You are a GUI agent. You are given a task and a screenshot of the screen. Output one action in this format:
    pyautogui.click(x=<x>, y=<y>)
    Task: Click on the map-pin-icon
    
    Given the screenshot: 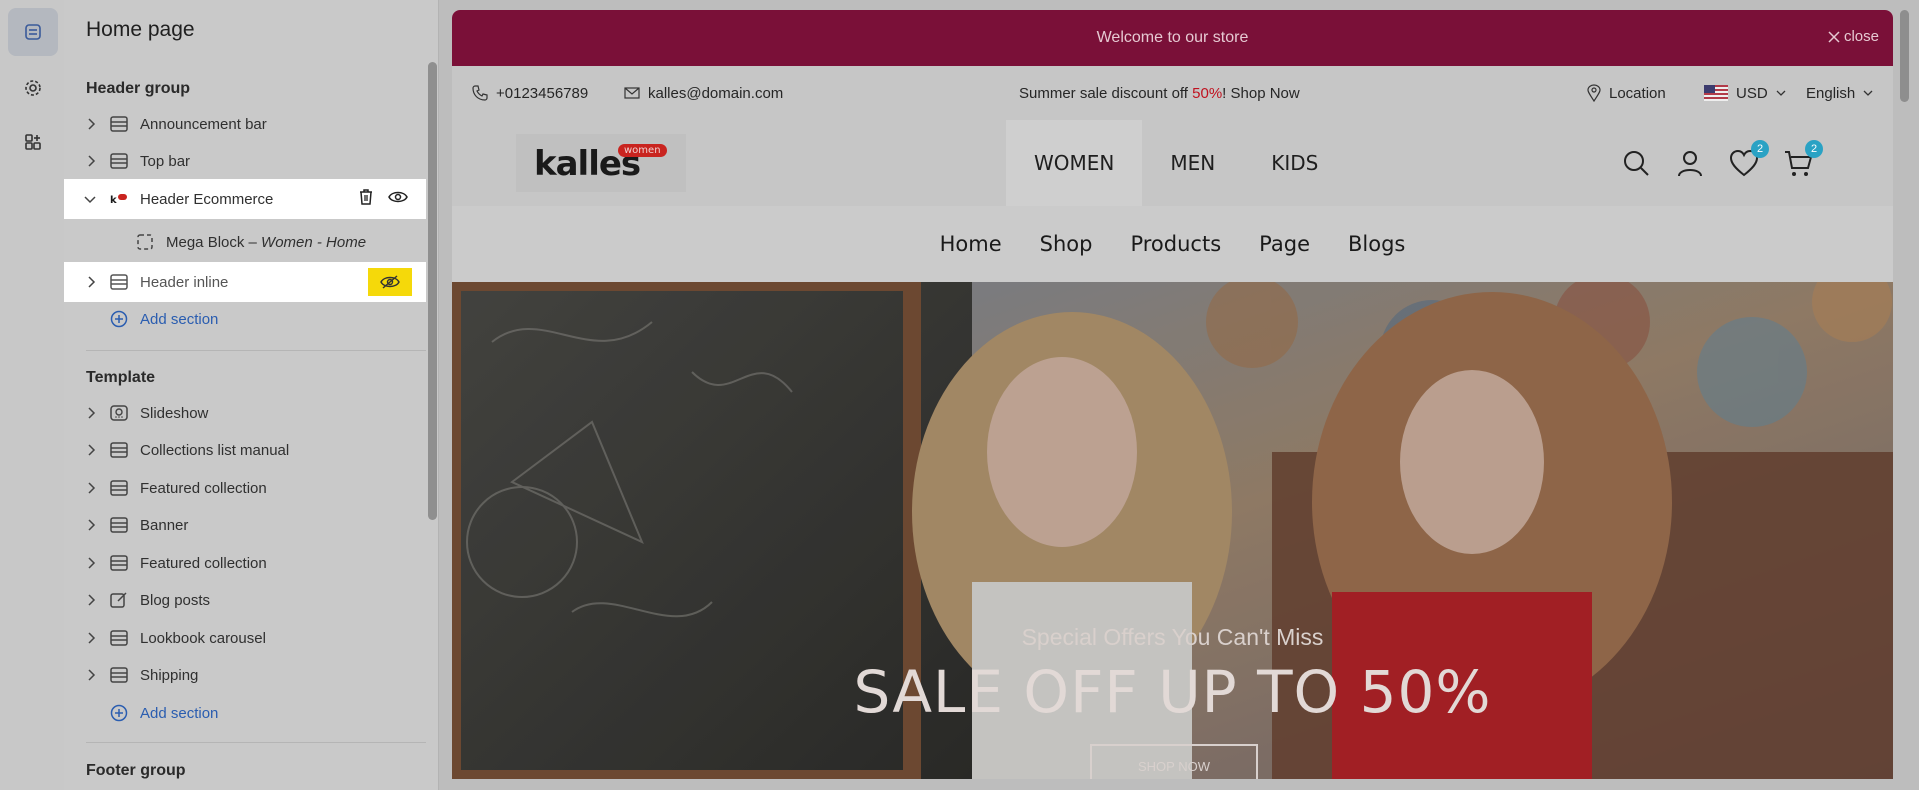 What is the action you would take?
    pyautogui.click(x=1594, y=93)
    